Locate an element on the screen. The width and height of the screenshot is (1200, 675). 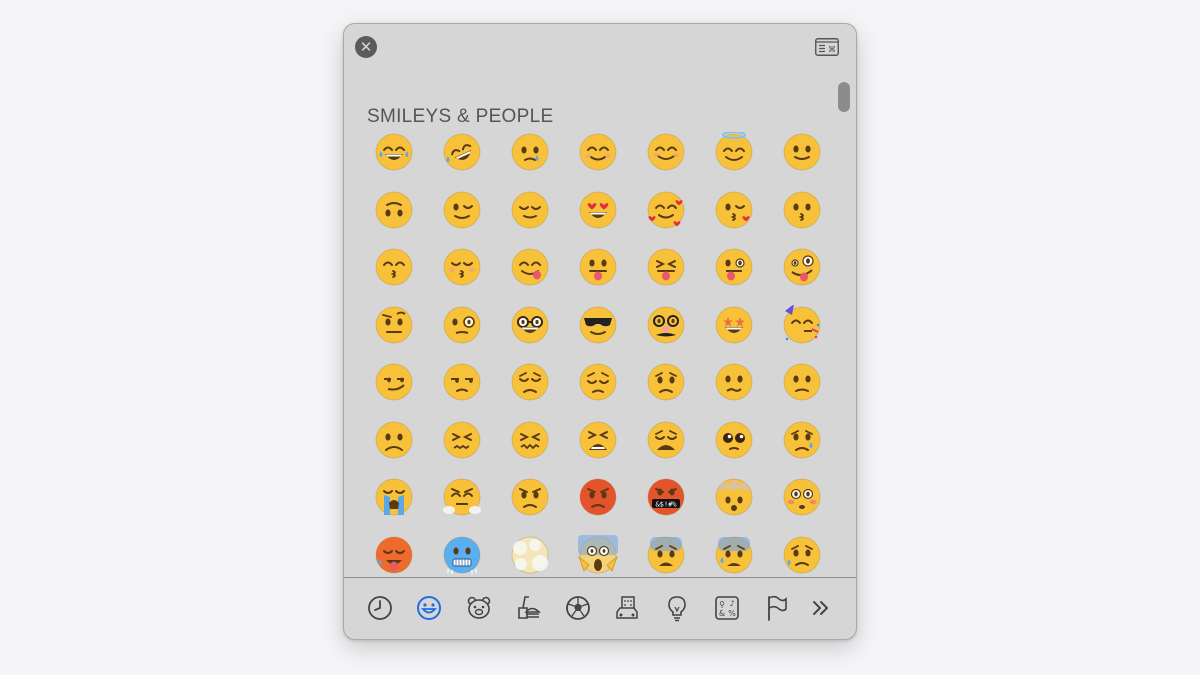
crying-face-emoji is located at coordinates (802, 449).